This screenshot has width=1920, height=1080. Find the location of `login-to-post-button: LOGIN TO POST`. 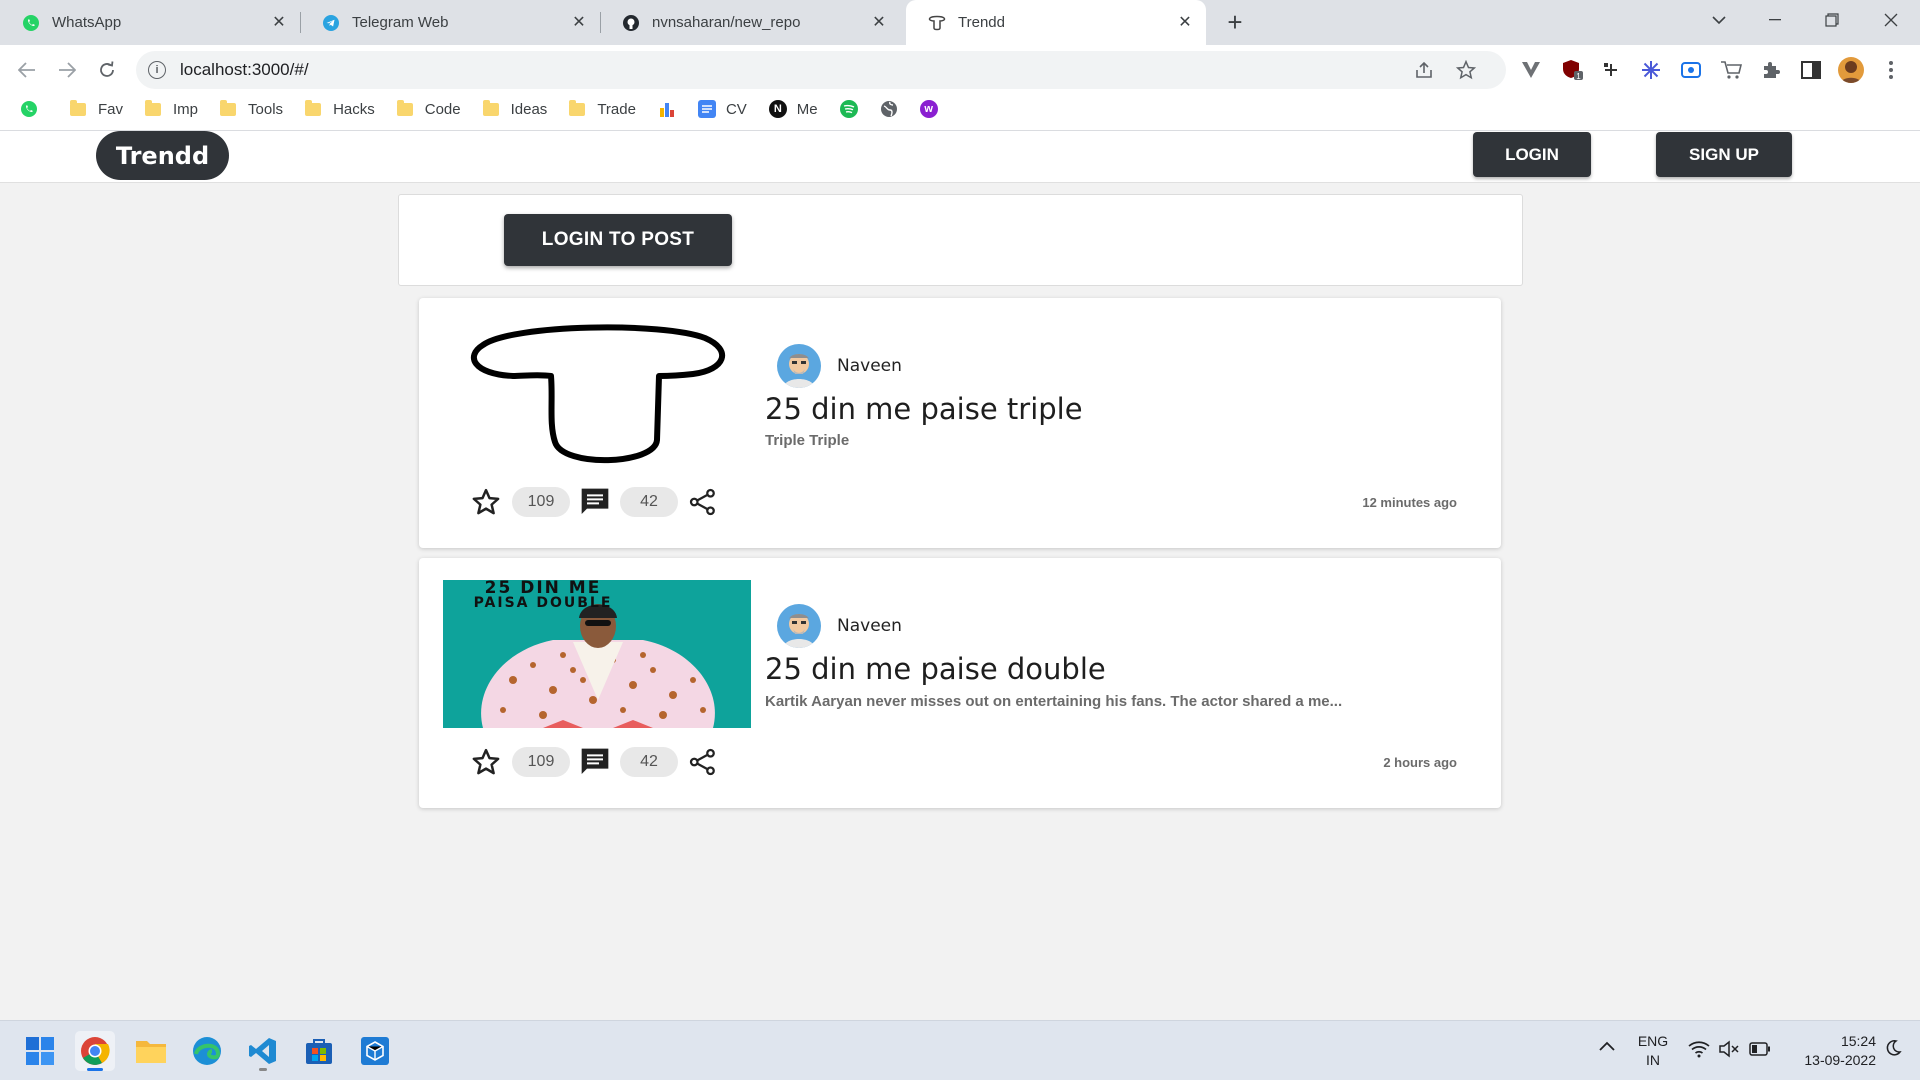

login-to-post-button: LOGIN TO POST is located at coordinates (618, 240).